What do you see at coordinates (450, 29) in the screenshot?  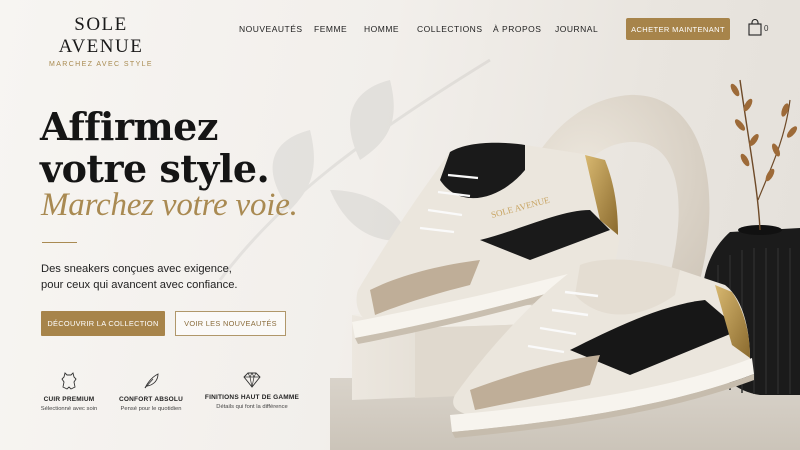 I see `nav-item-collections: COLLECTIONS` at bounding box center [450, 29].